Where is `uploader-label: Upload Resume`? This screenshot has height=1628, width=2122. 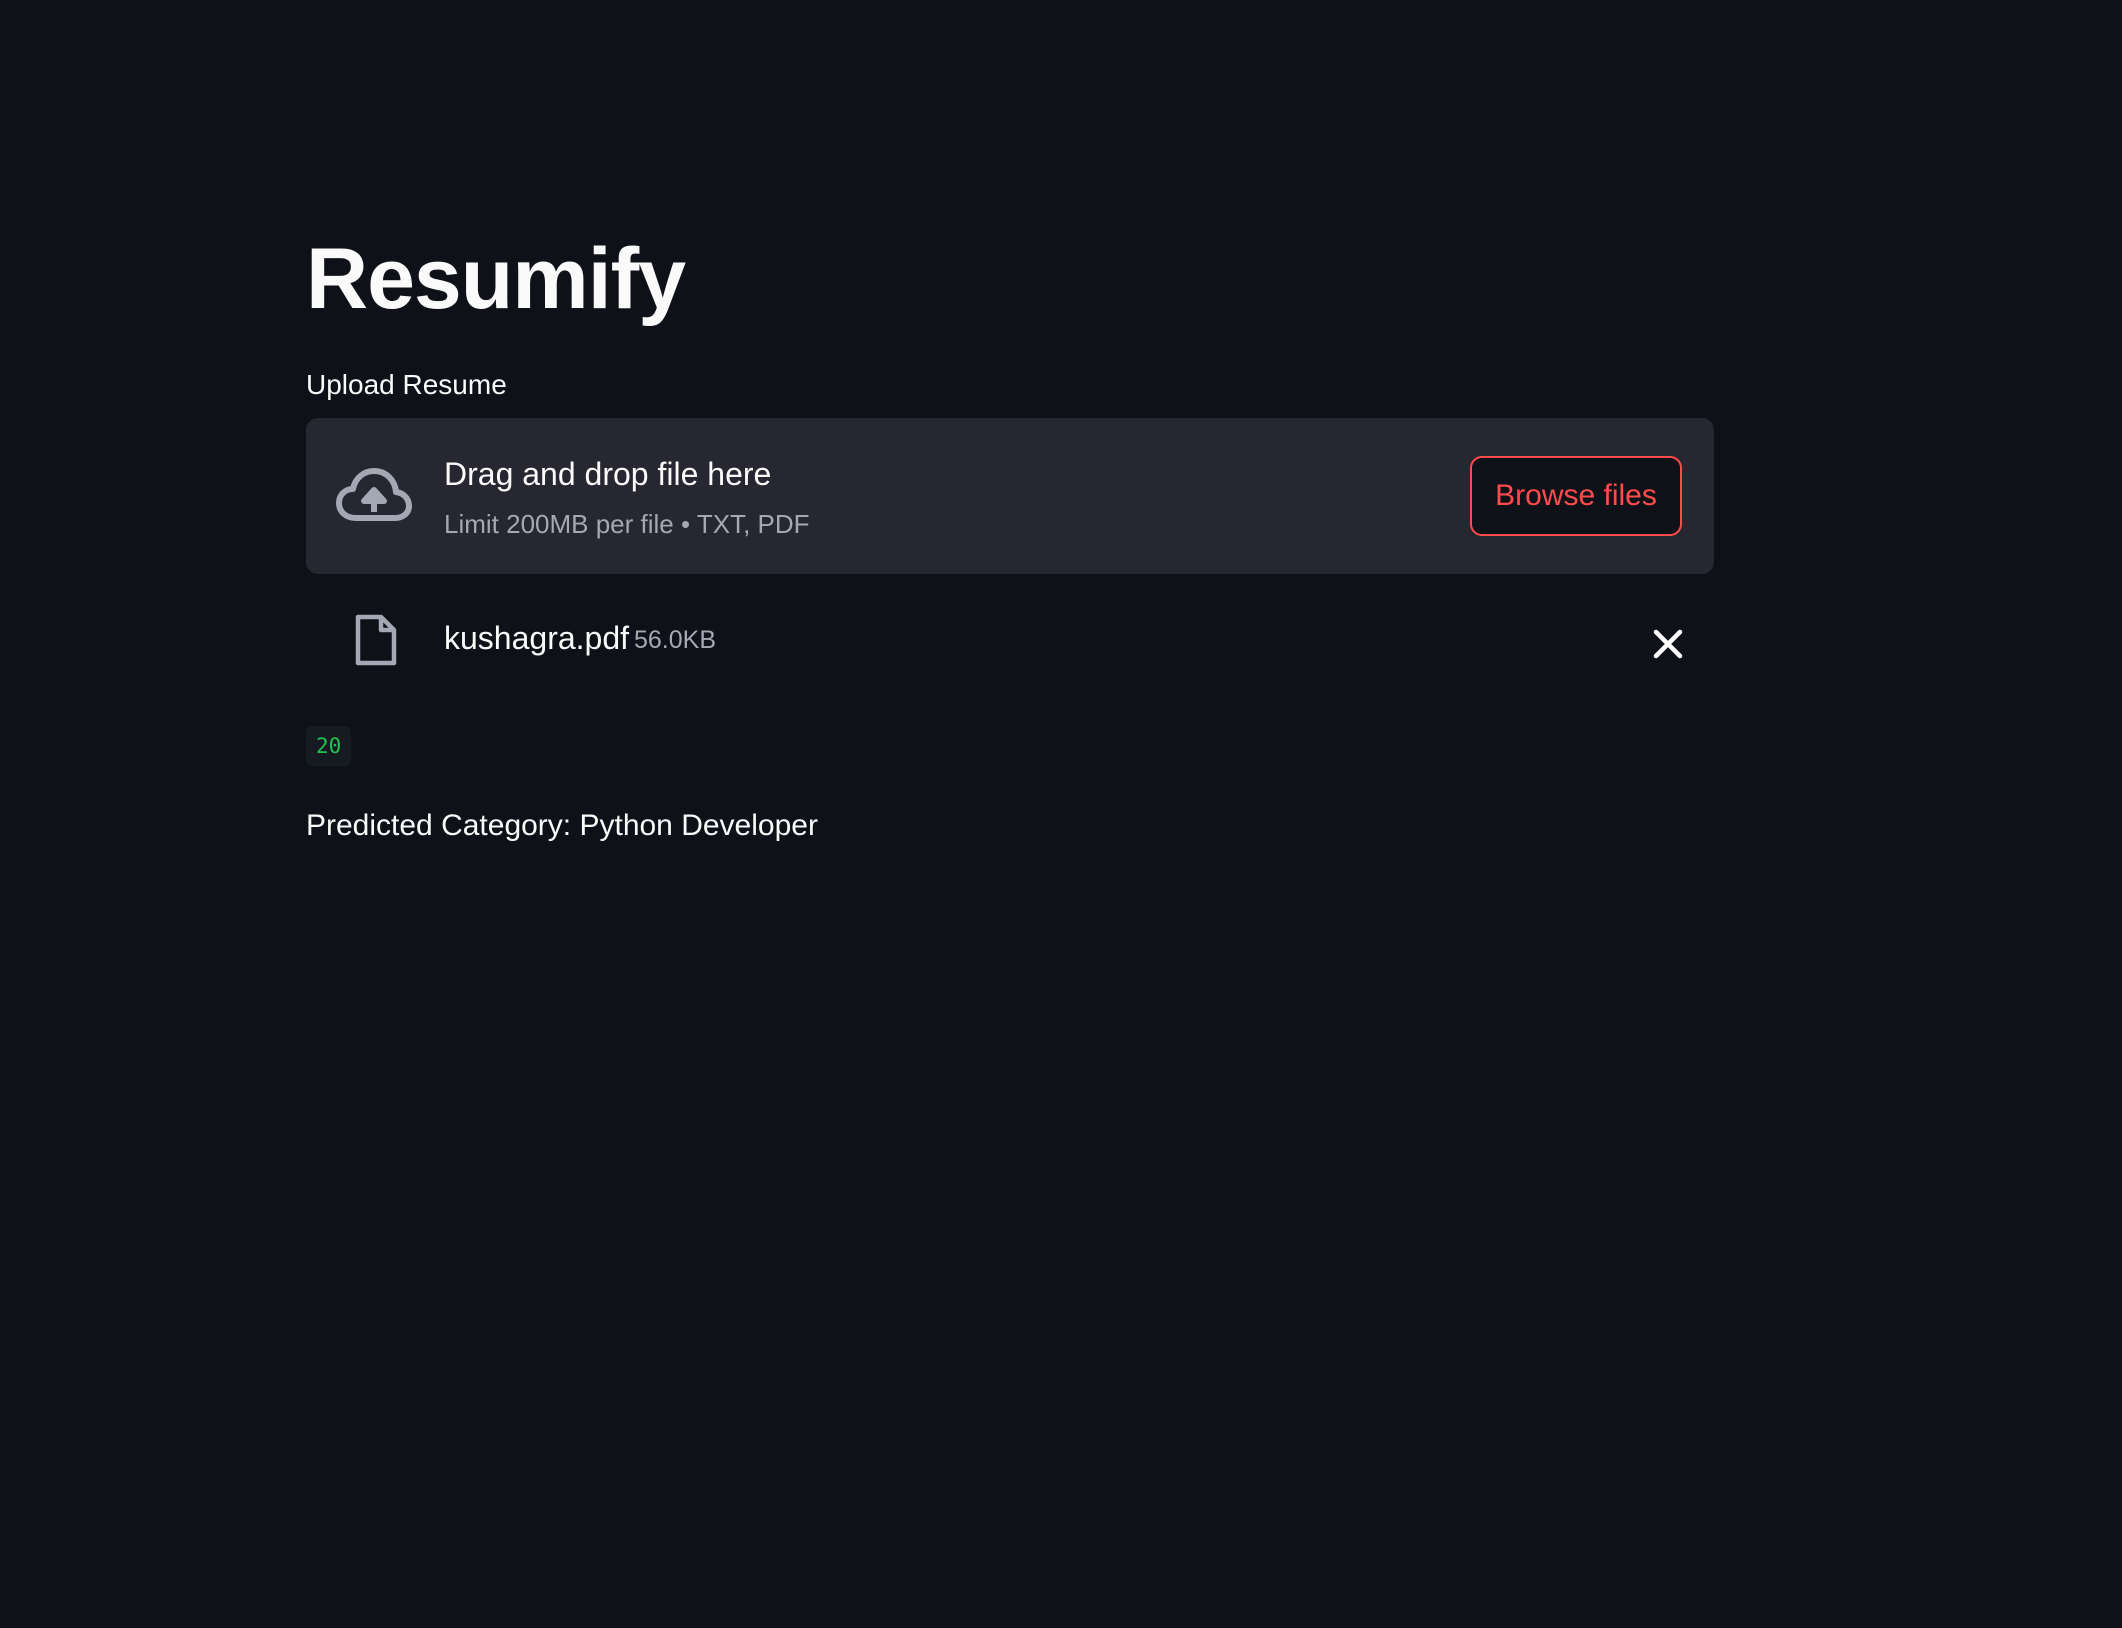
uploader-label: Upload Resume is located at coordinates (406, 384).